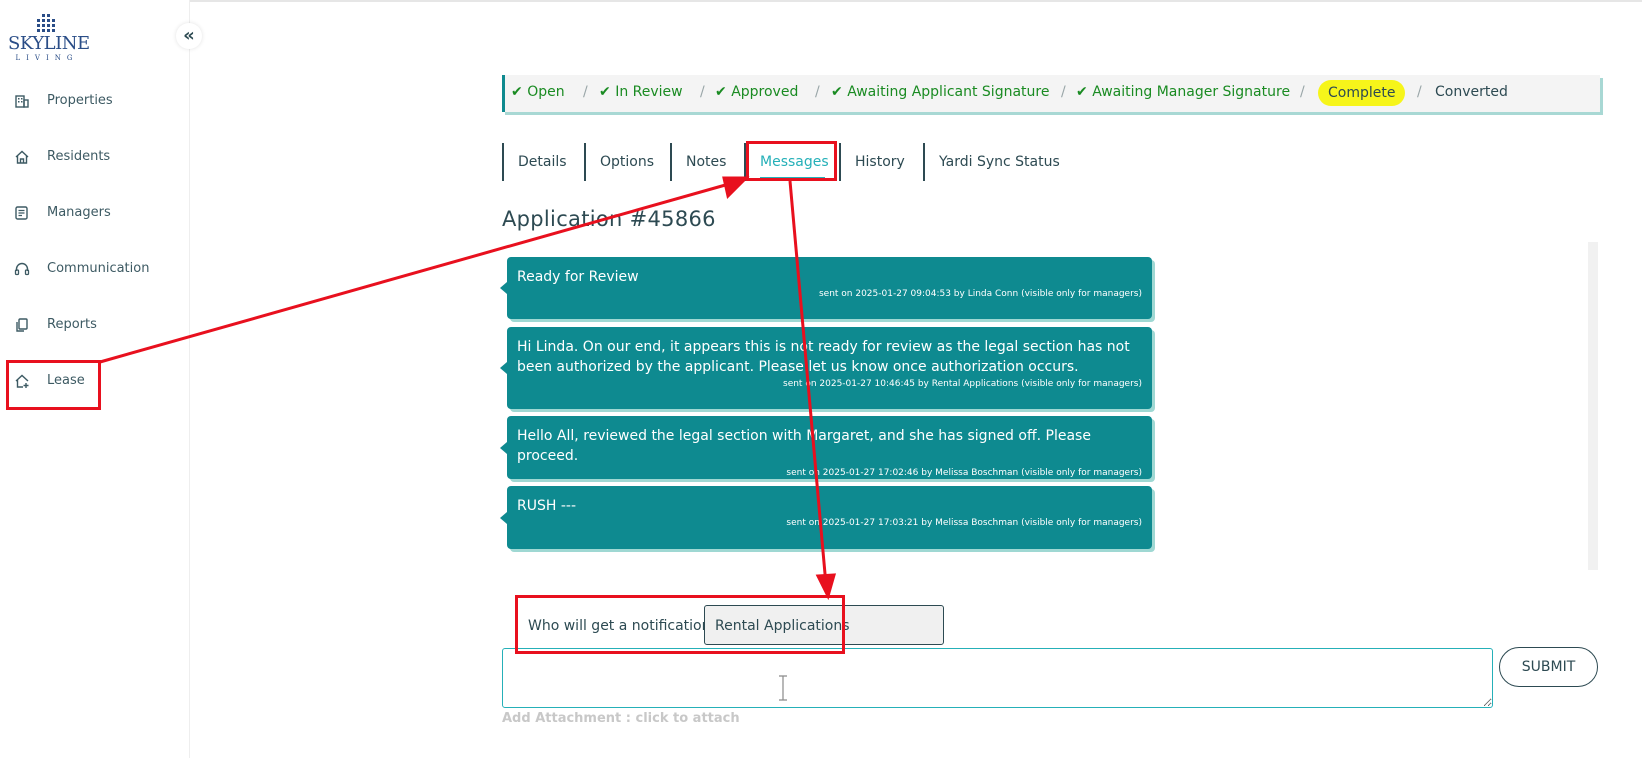 The width and height of the screenshot is (1642, 758). What do you see at coordinates (757, 92) in the screenshot?
I see `step-approved: ✔ Approved` at bounding box center [757, 92].